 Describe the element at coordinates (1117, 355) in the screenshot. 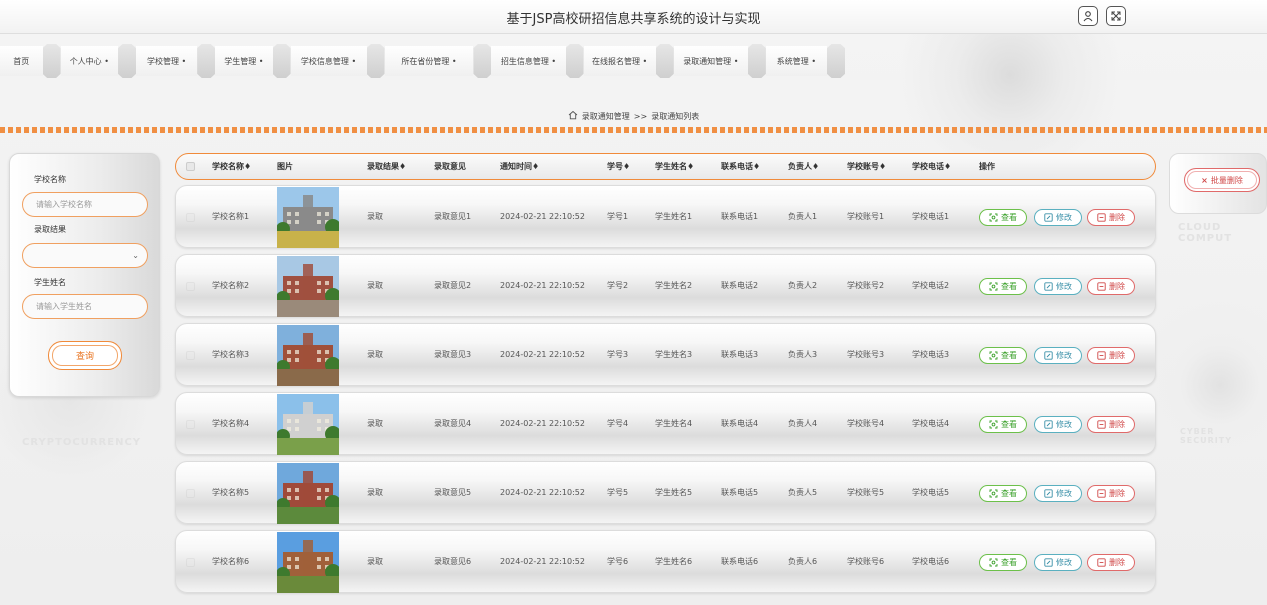

I see `delete-button-label: 删除` at that location.